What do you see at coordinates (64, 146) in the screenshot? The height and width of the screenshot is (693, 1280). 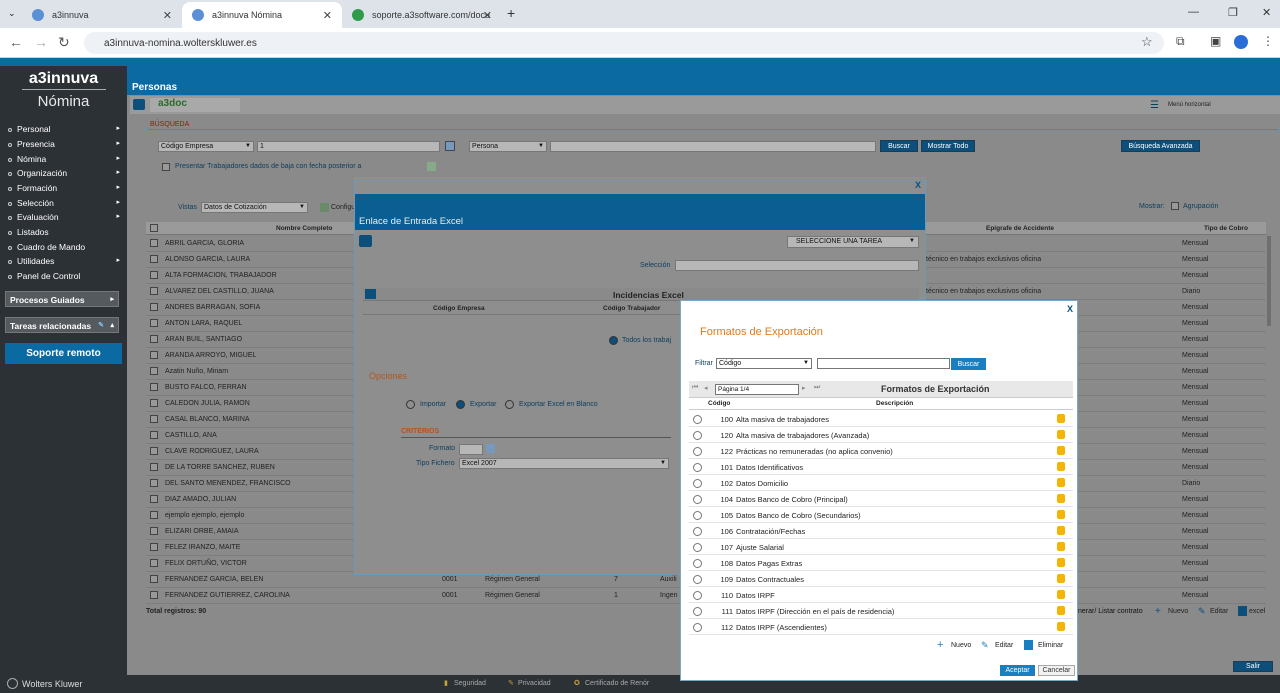 I see `sidebar-item-presencia: Presencia ▸` at bounding box center [64, 146].